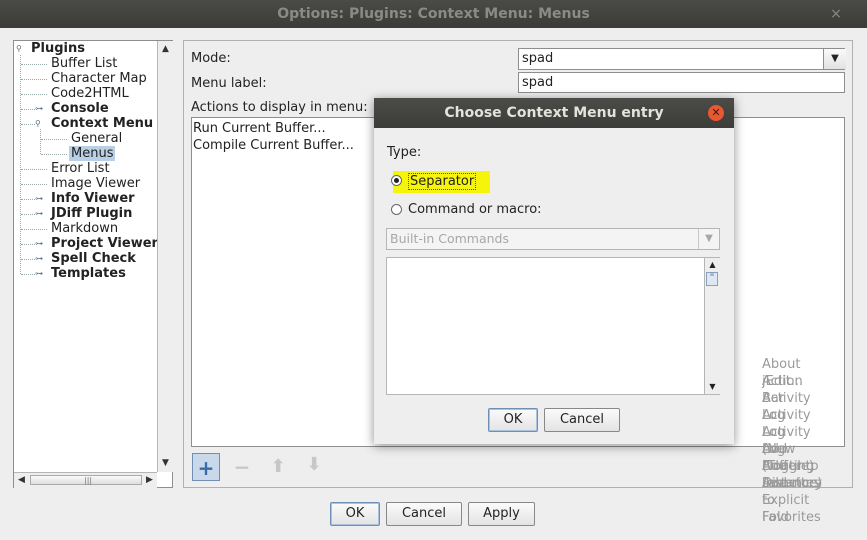 Image resolution: width=867 pixels, height=540 pixels. I want to click on tree-item-label: Image Viewer, so click(96, 183).